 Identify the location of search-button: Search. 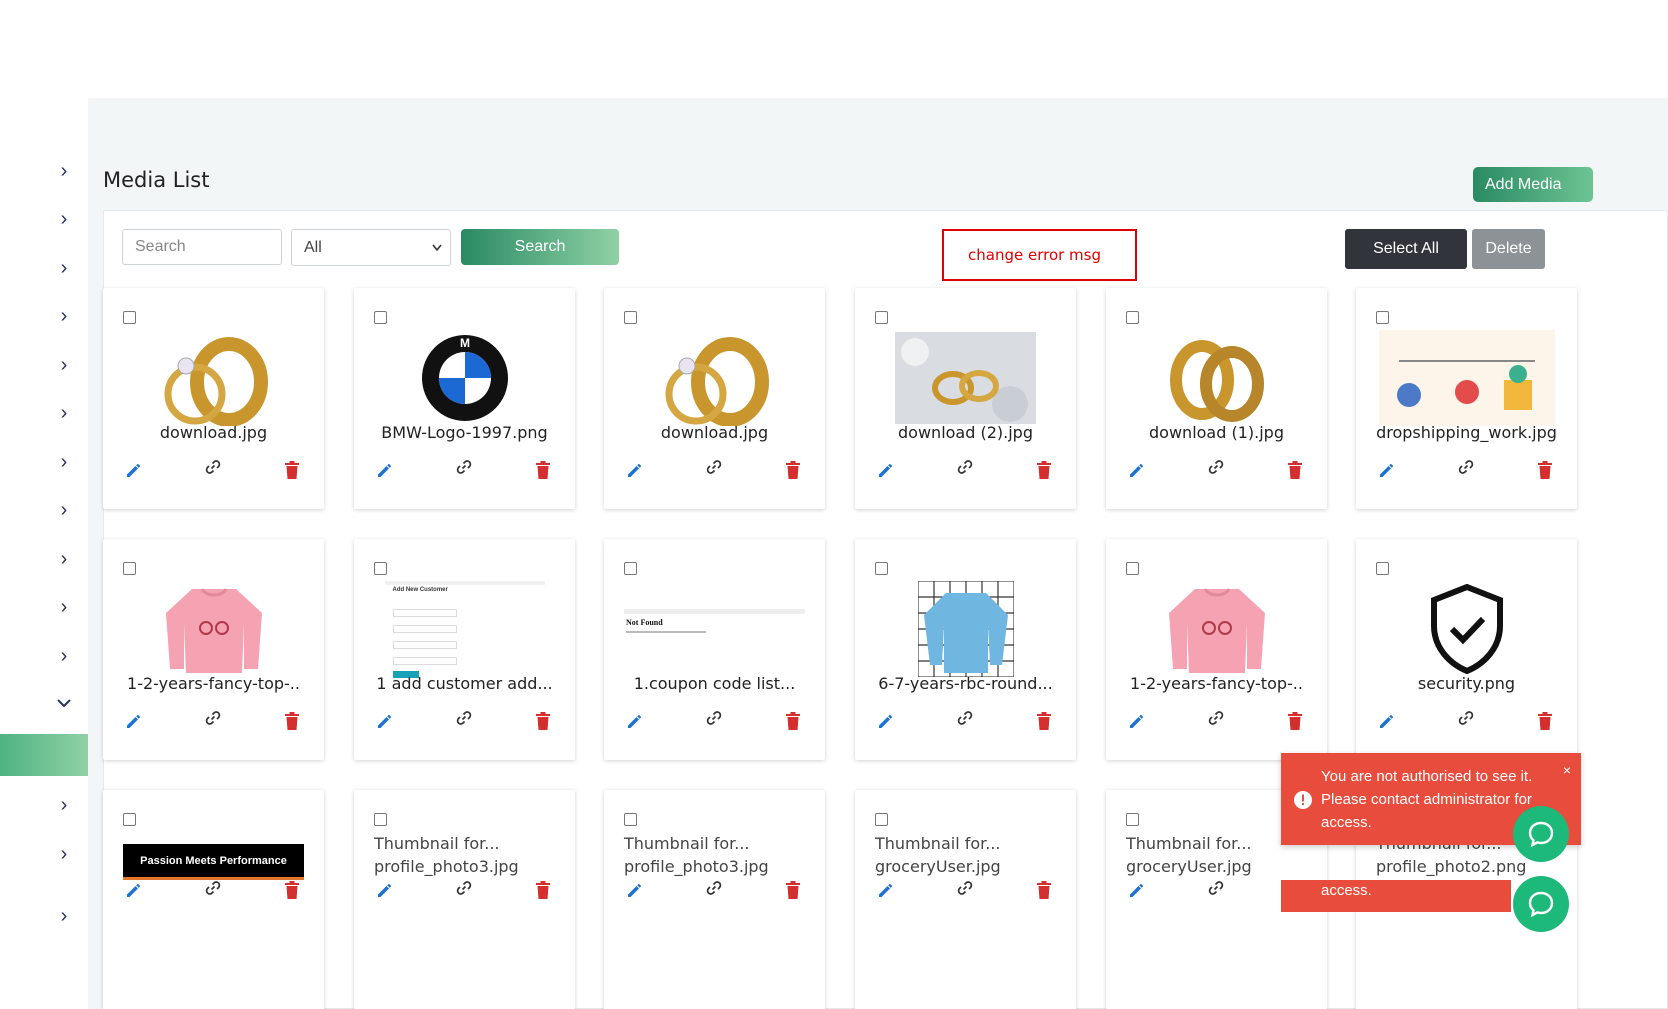
(540, 247).